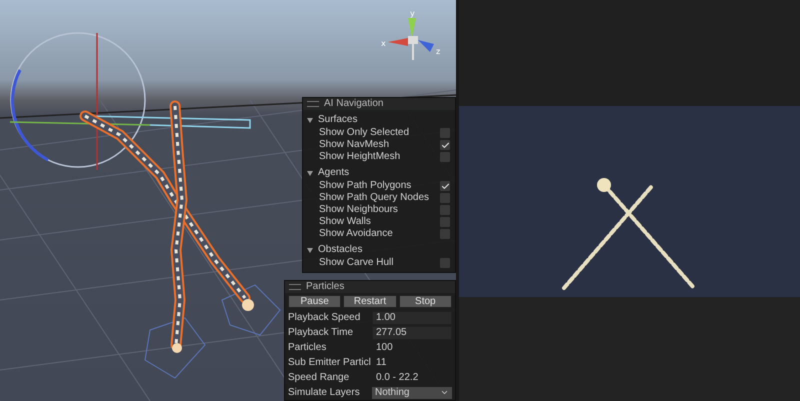 Image resolution: width=800 pixels, height=401 pixels. I want to click on caret-icon, so click(444, 392).